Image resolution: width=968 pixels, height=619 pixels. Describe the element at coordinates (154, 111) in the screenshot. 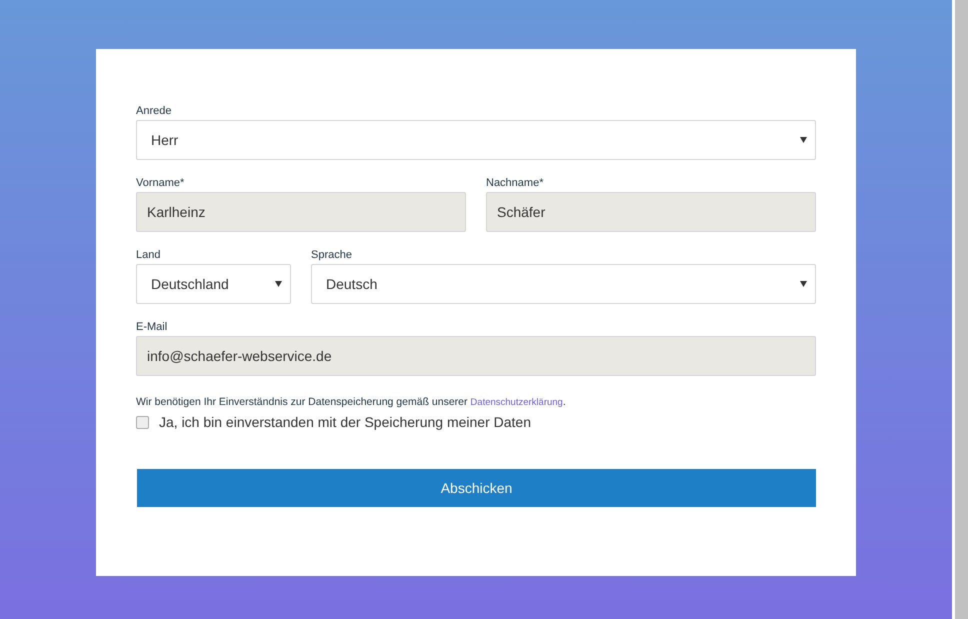

I see `field-label: Anrede` at that location.